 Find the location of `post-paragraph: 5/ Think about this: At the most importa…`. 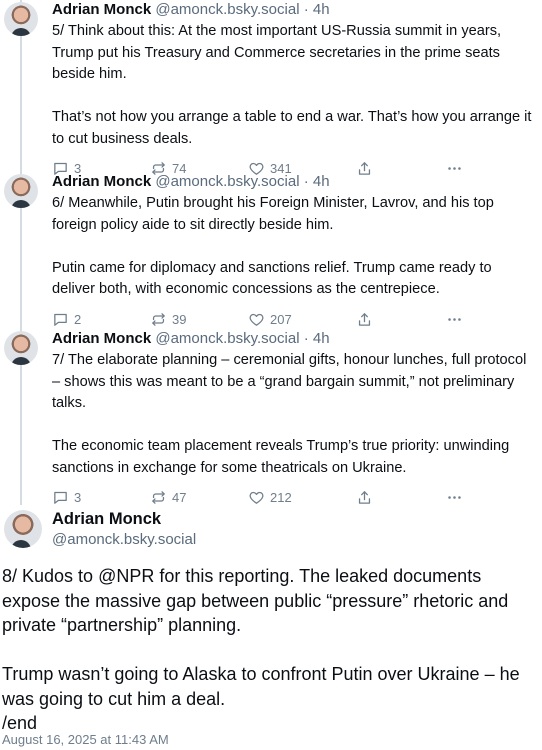

post-paragraph: 5/ Think about this: At the most importa… is located at coordinates (277, 52).